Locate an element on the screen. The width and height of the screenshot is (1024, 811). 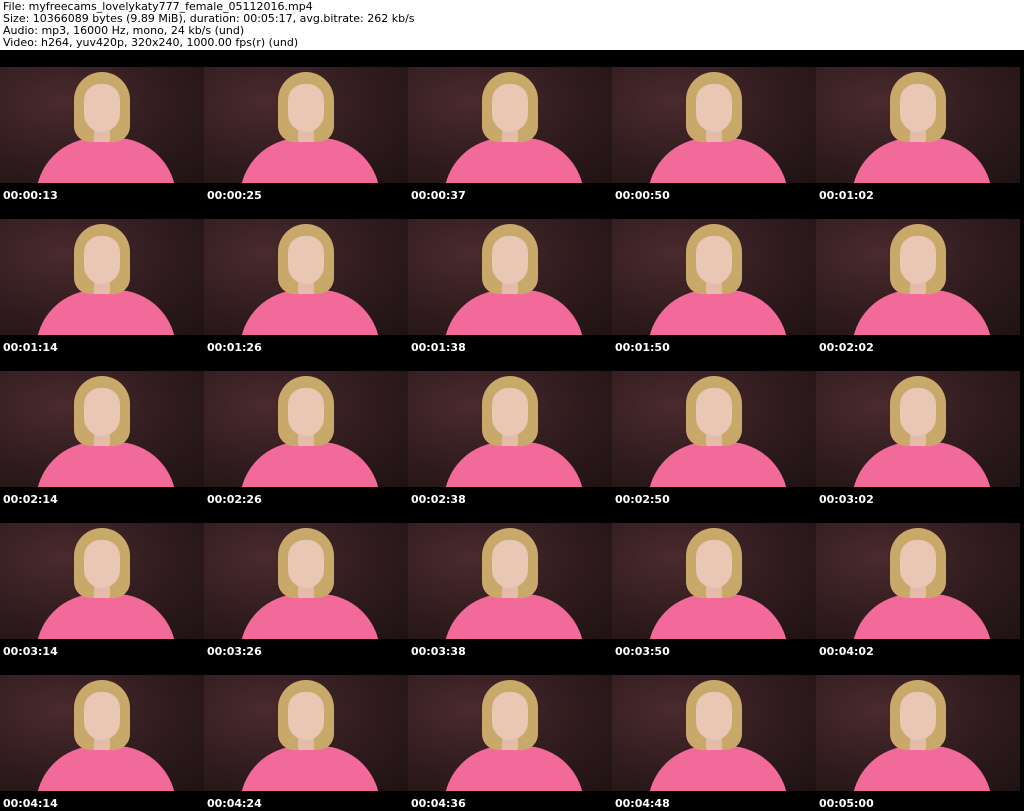
thumbnail-cell: 00:00:50 is located at coordinates (714, 126).